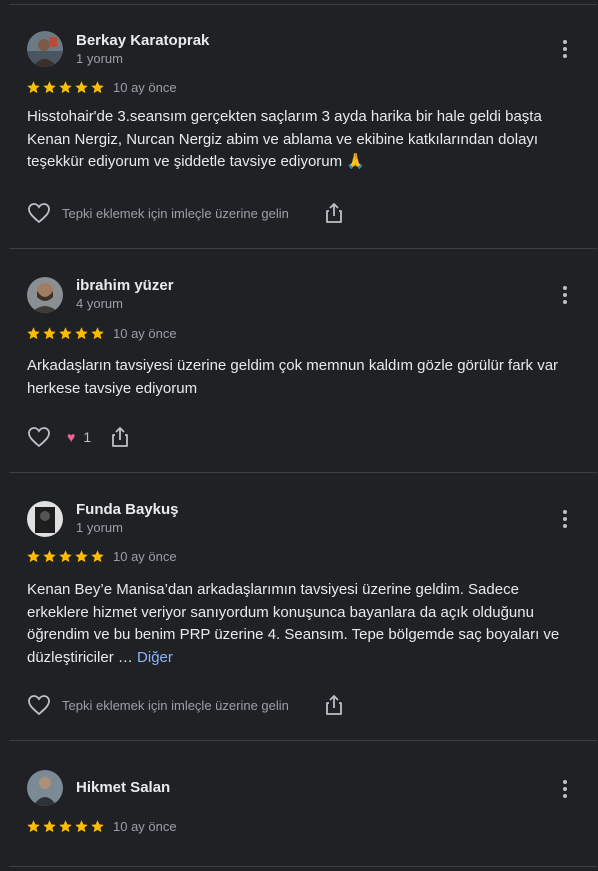 This screenshot has height=871, width=598. I want to click on review-card: Hikmet Salan 10 ay önce, so click(303, 804).